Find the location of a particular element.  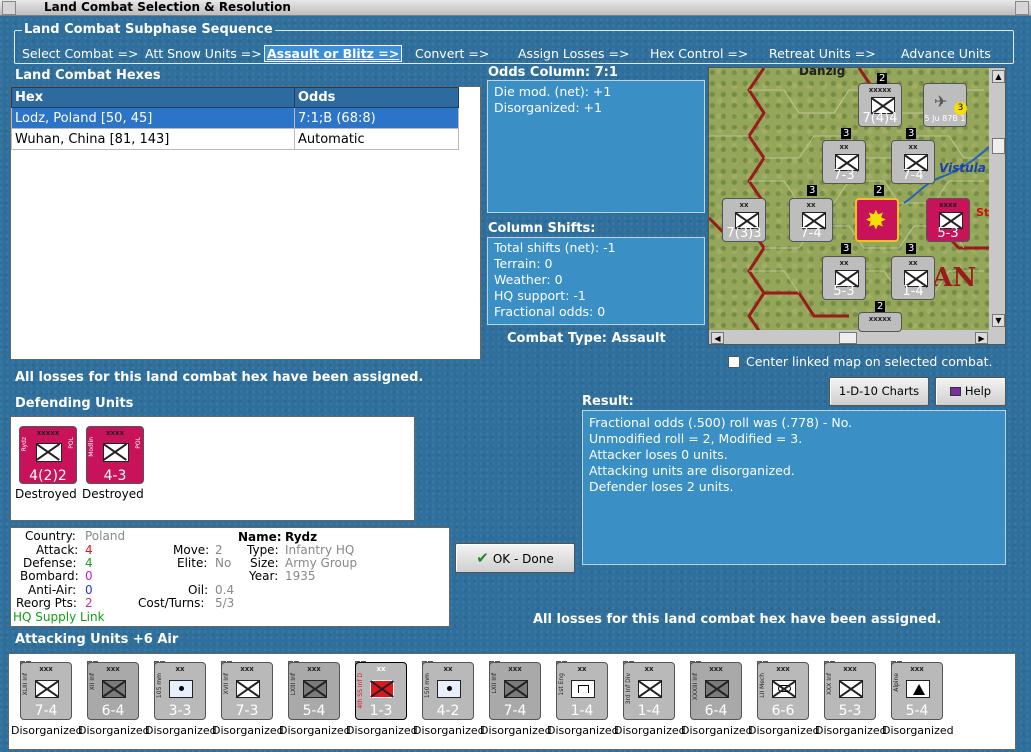

ok-done-button: ✔ OK - Done is located at coordinates (515, 558).